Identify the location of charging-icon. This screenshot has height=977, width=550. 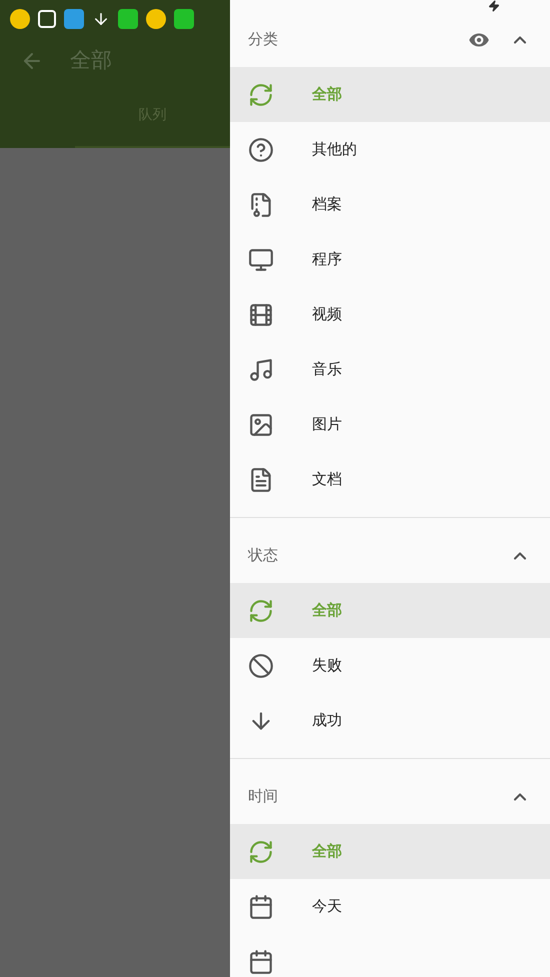
(494, 6).